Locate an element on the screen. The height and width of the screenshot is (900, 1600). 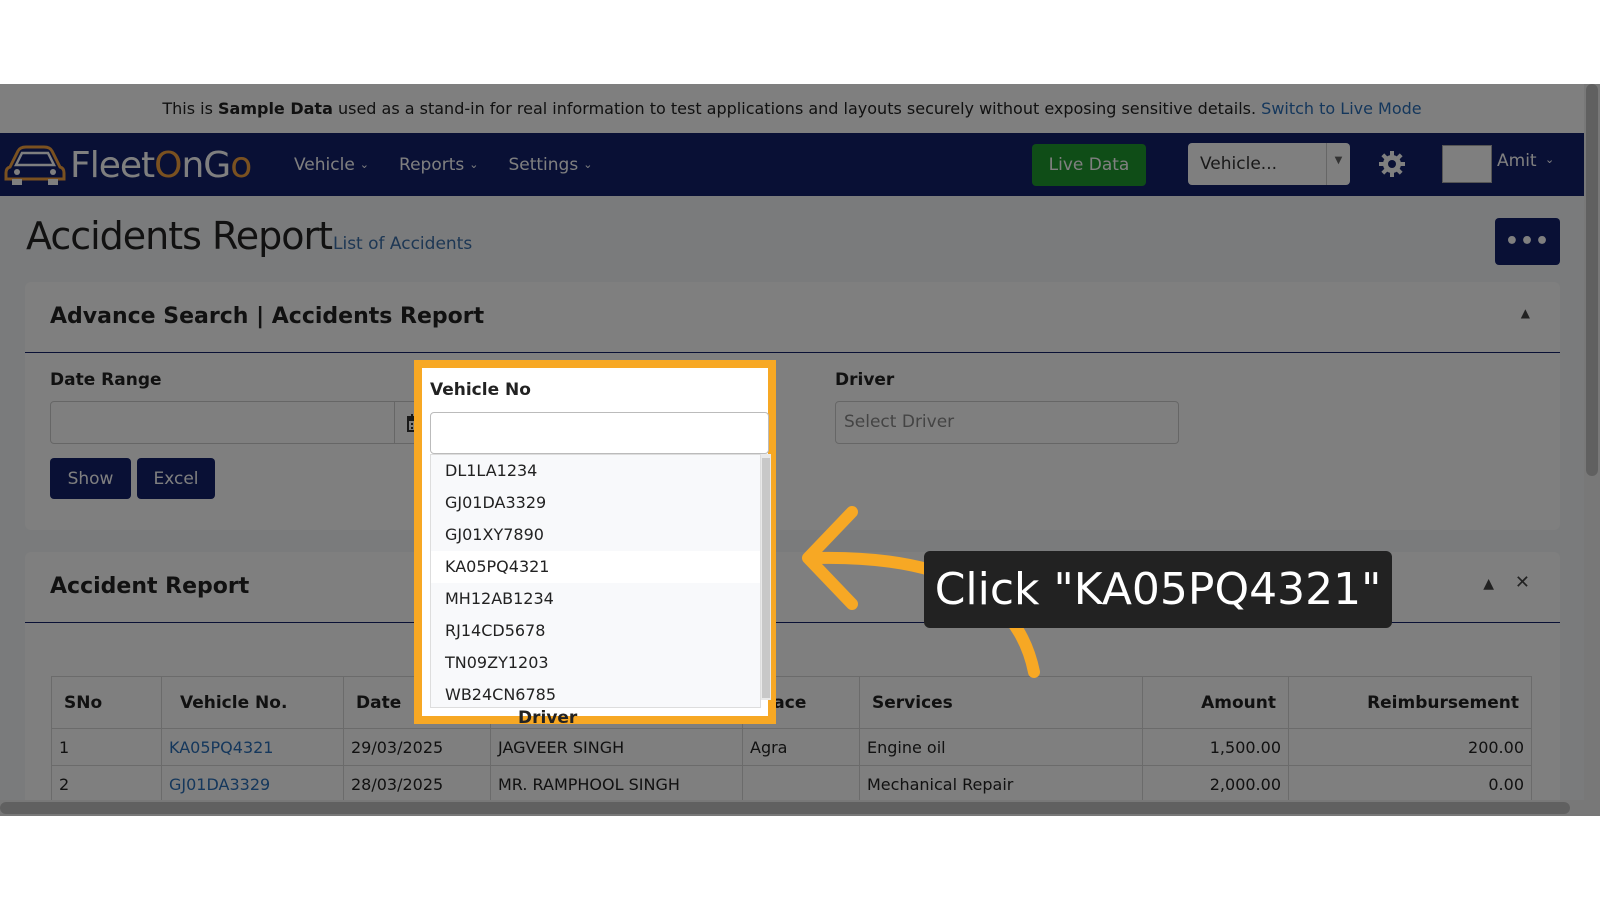
instruction-callout: Click "KA05PQ4321" is located at coordinates (1158, 589).